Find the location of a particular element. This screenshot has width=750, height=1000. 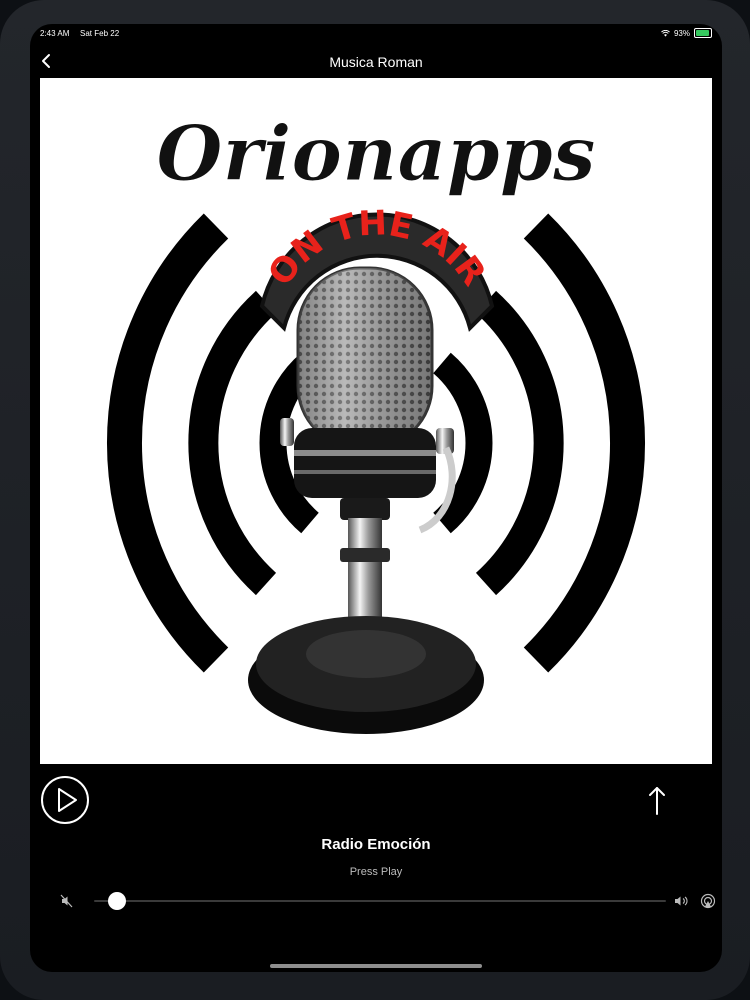

logo-text: Orionapps is located at coordinates (375, 153).